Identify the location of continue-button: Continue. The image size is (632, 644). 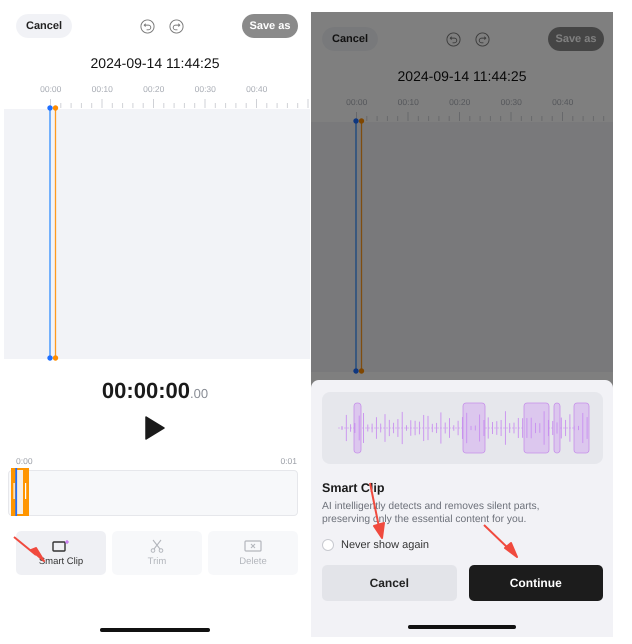
(535, 583).